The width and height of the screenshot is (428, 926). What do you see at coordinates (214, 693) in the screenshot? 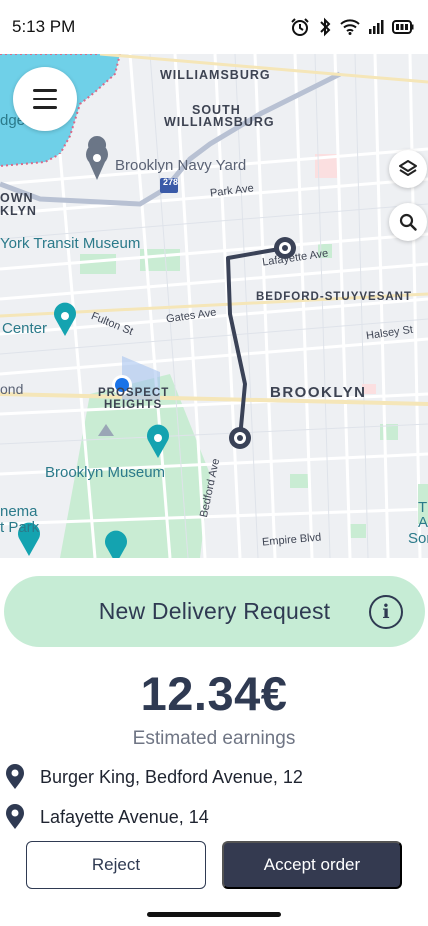
I see `earnings-amount: 12.34€` at bounding box center [214, 693].